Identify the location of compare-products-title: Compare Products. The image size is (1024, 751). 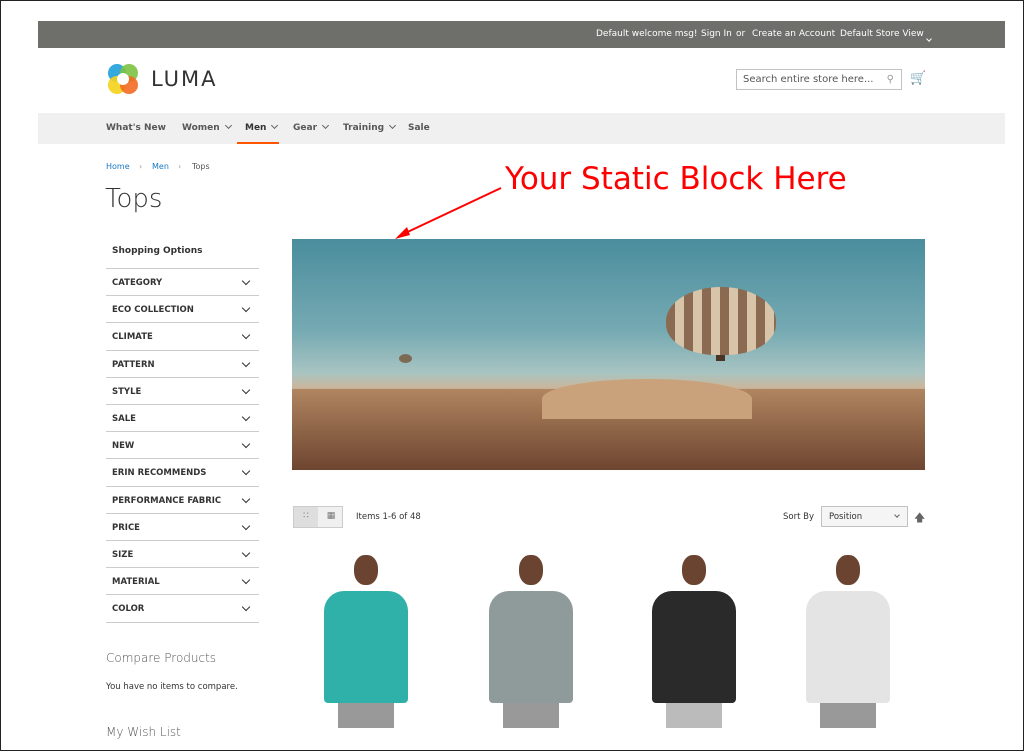
(161, 658).